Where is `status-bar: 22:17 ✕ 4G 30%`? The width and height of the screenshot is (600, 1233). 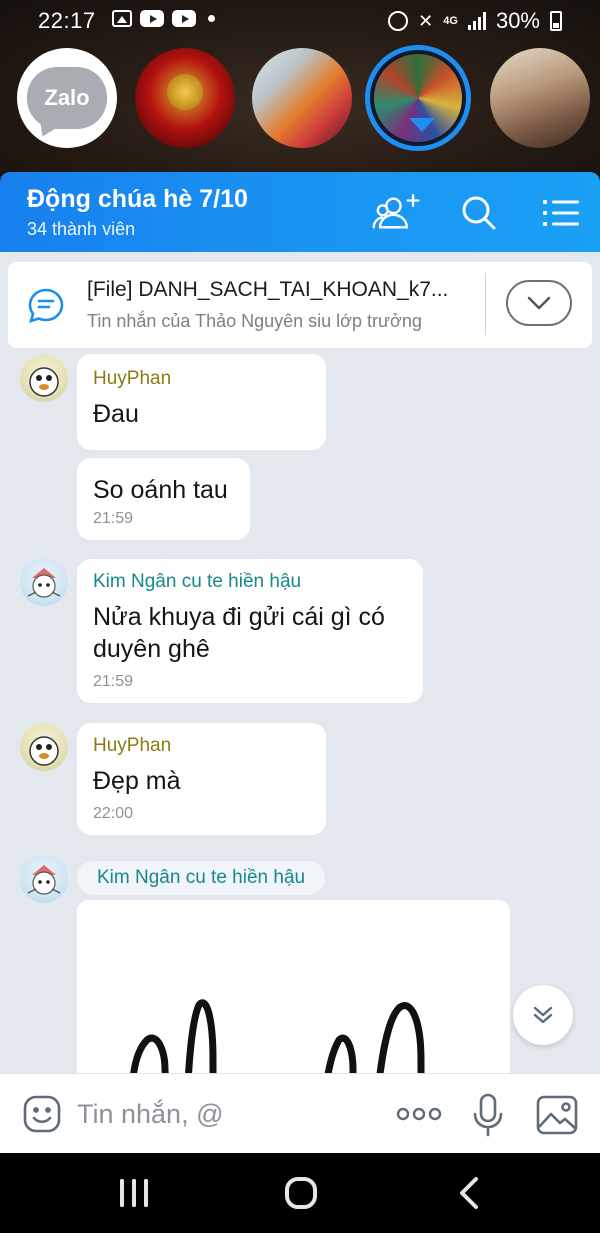
status-bar: 22:17 ✕ 4G 30% is located at coordinates (300, 20).